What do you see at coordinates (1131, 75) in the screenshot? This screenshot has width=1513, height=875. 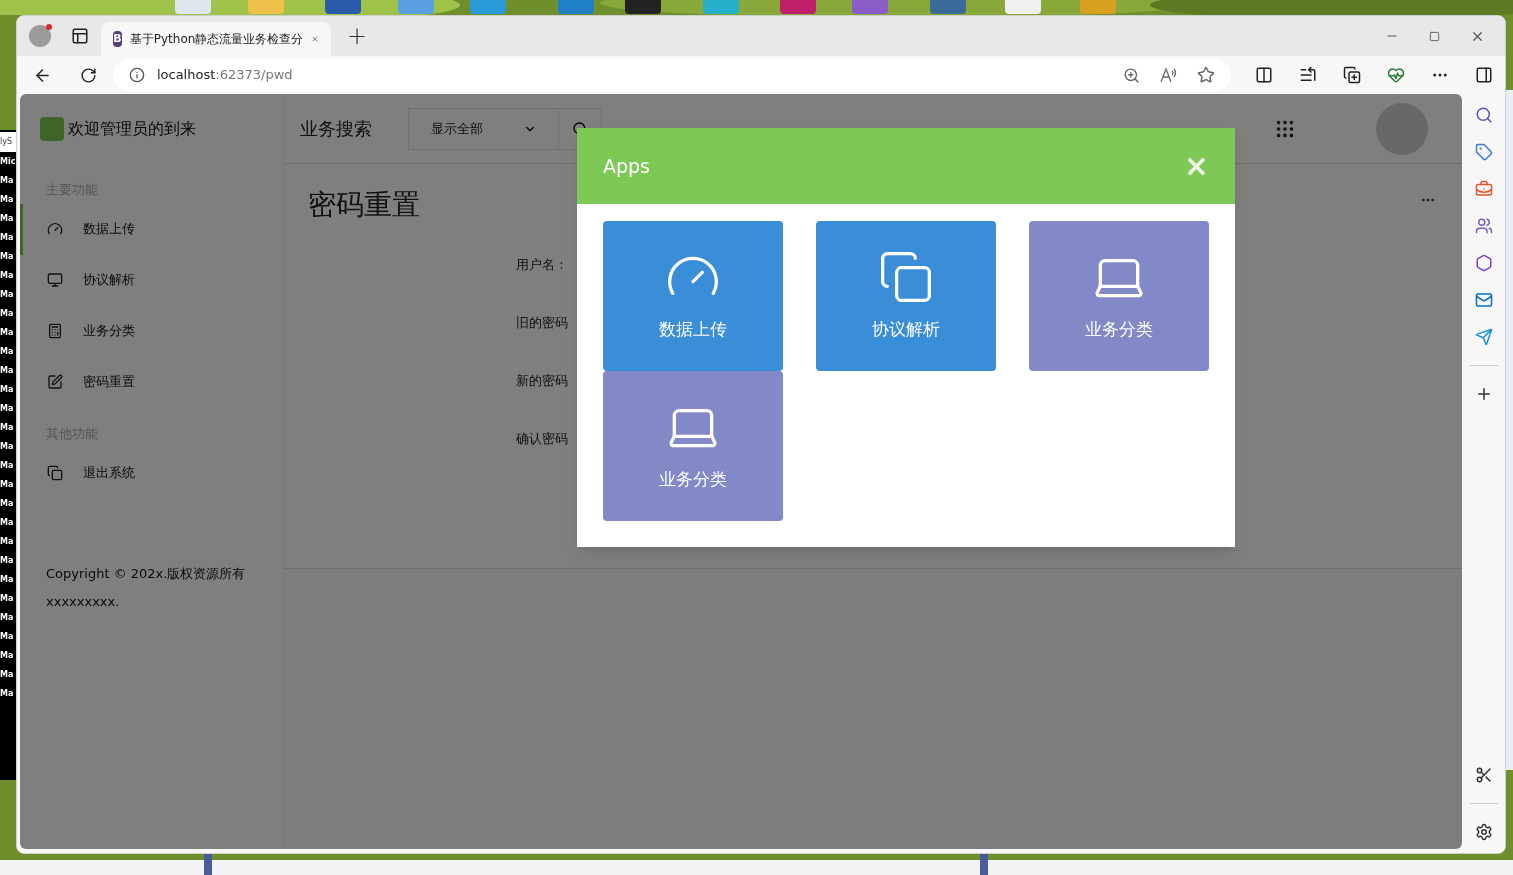 I see `zoom-icon` at bounding box center [1131, 75].